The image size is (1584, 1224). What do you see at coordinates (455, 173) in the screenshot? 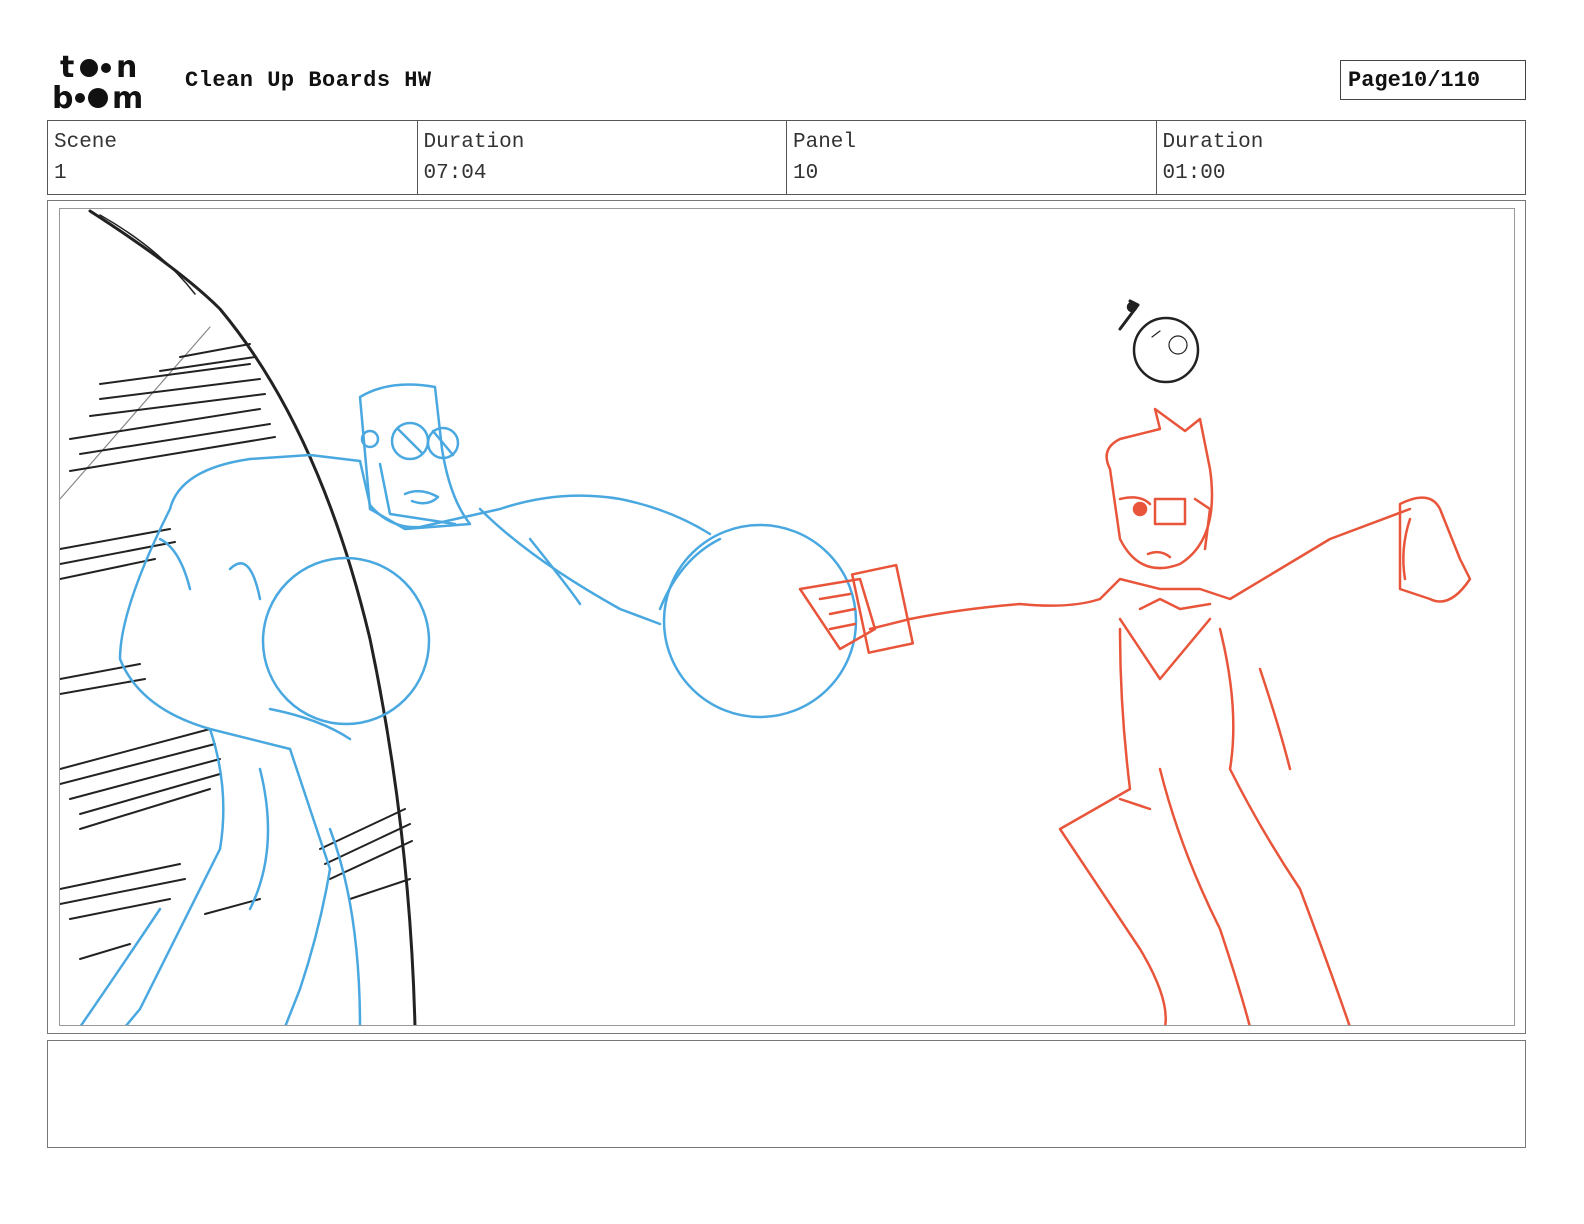
I see `scene-duration-value: 07:04` at bounding box center [455, 173].